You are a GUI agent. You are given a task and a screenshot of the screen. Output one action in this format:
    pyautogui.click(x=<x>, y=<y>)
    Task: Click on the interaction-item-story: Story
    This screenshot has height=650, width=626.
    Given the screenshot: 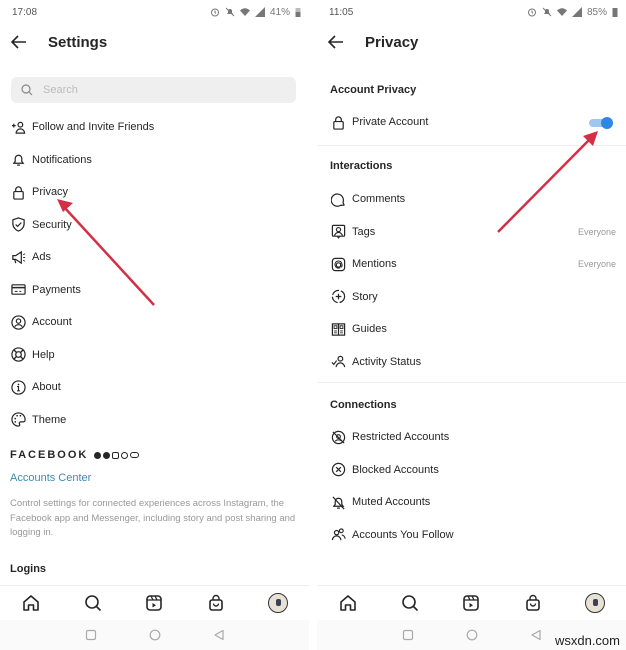 What is the action you would take?
    pyautogui.click(x=478, y=297)
    